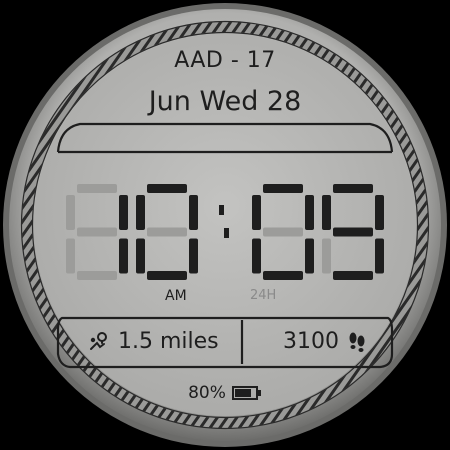  I want to click on digit-1-segment-d, so click(97, 275).